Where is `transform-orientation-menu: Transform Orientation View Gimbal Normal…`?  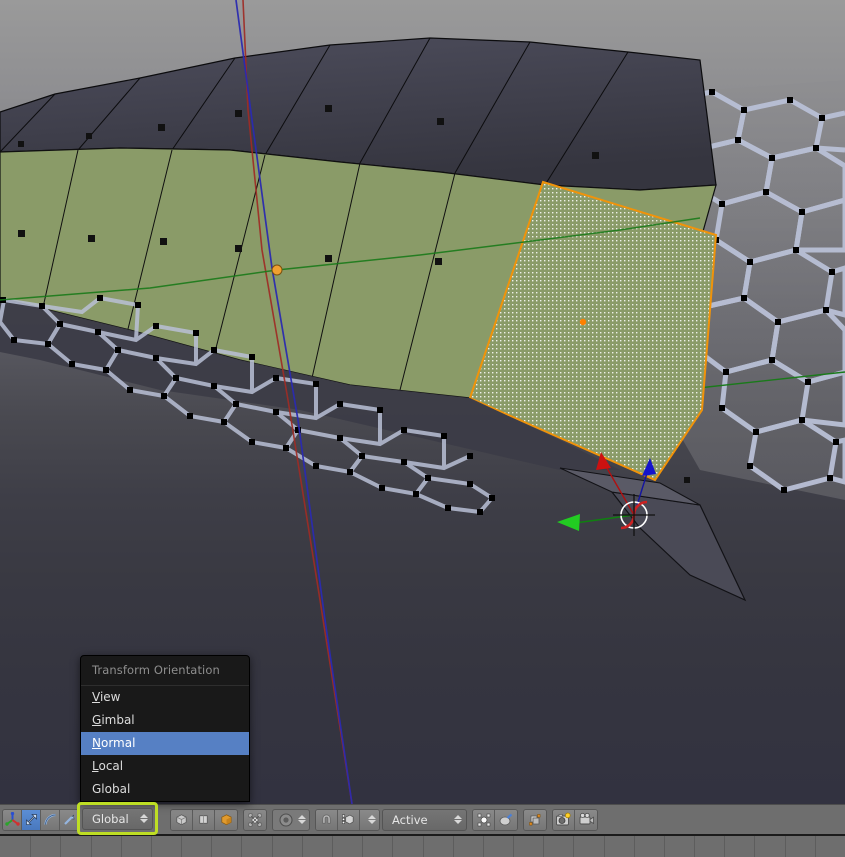
transform-orientation-menu: Transform Orientation View Gimbal Normal… is located at coordinates (165, 728).